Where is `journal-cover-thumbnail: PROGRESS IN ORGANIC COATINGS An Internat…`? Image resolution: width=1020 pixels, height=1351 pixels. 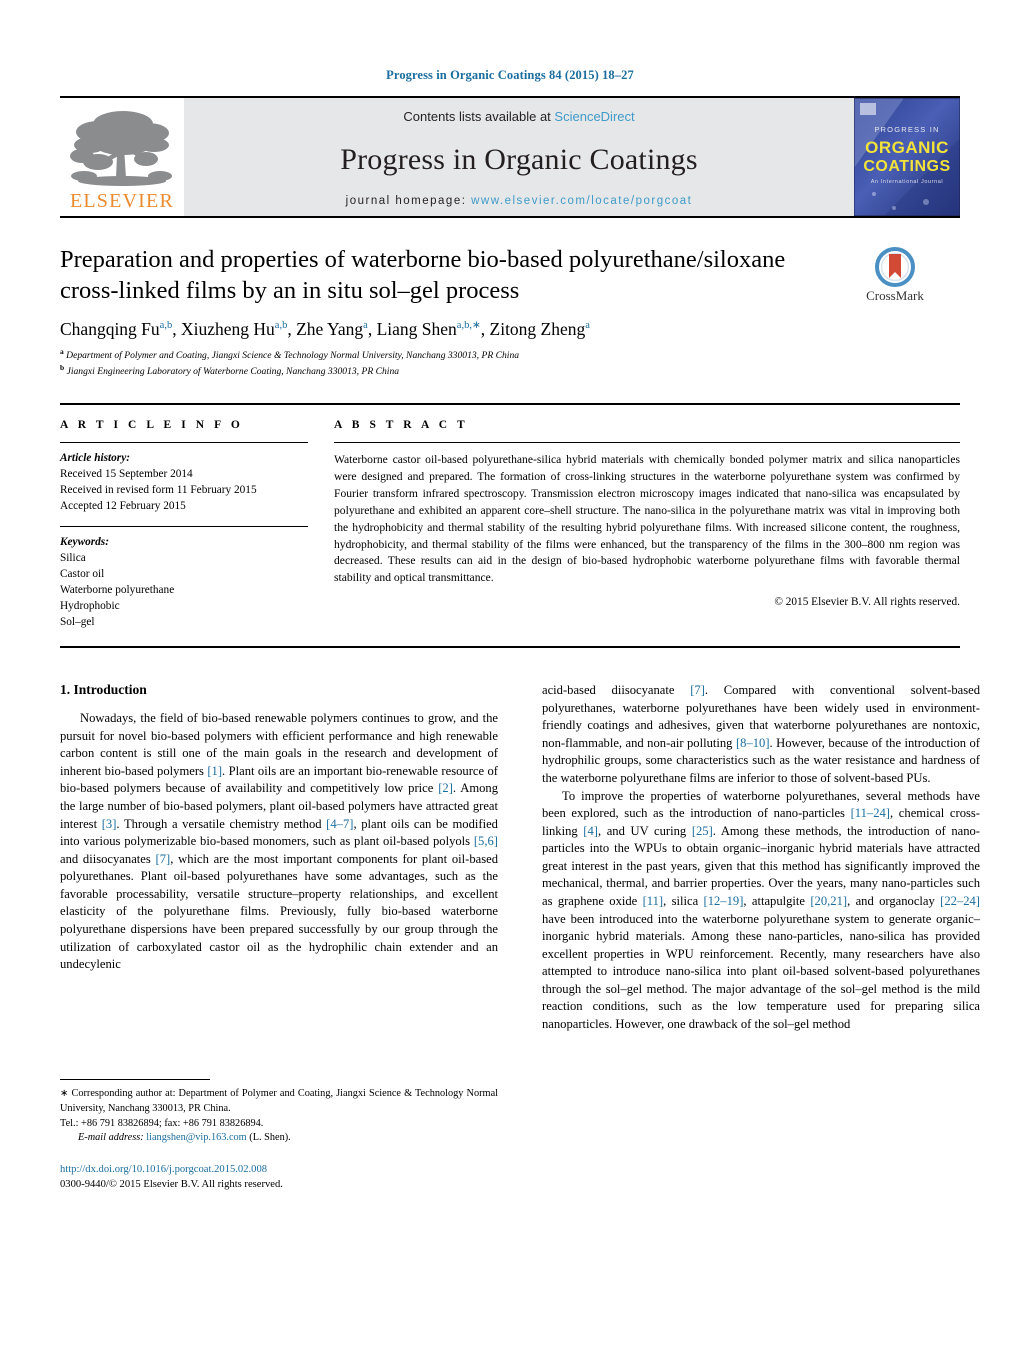
journal-cover-thumbnail: PROGRESS IN ORGANIC COATINGS An Internat… is located at coordinates (907, 157).